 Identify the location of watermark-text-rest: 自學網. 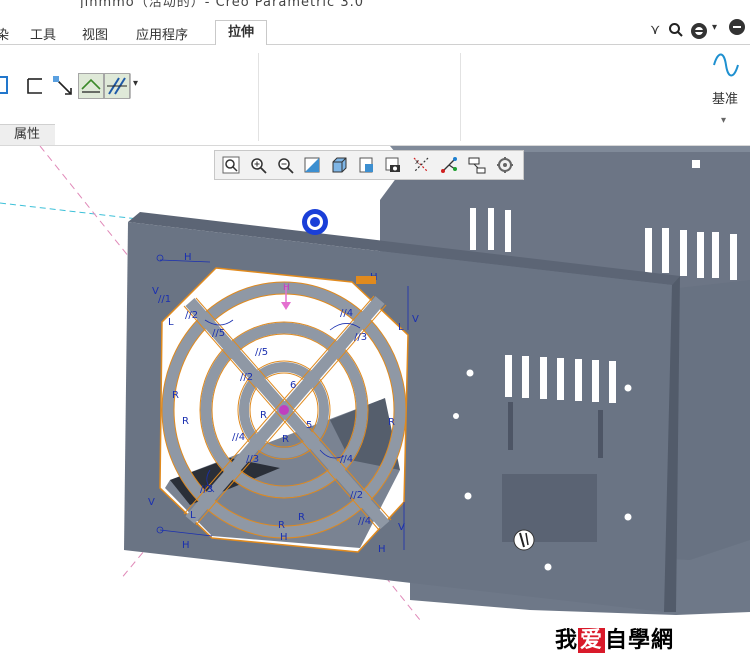
(640, 640).